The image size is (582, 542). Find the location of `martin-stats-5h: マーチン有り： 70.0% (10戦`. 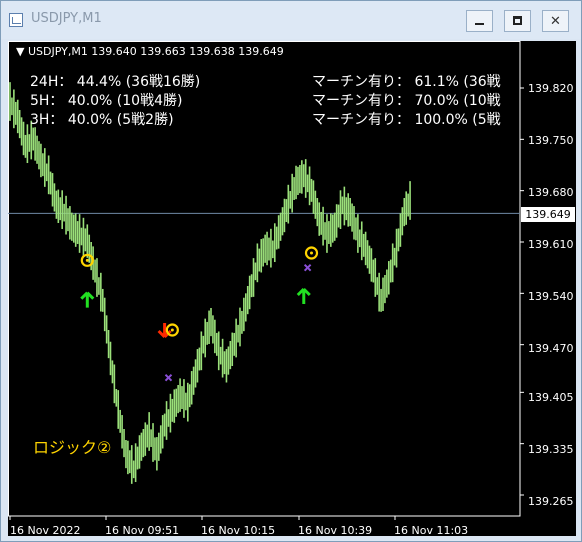

martin-stats-5h: マーチン有り： 70.0% (10戦 is located at coordinates (406, 101).